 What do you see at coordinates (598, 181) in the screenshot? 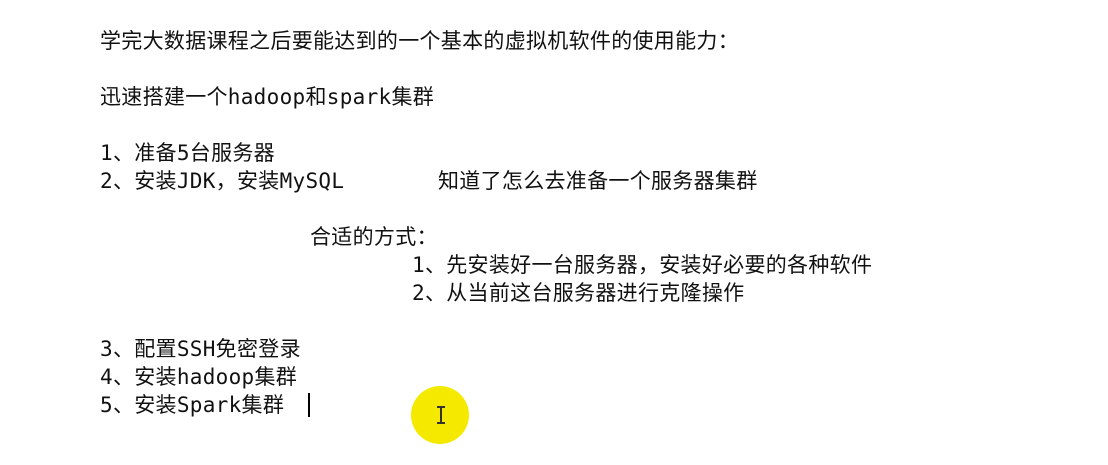
I see `side-note: 知道了怎么去准备一个服务器集群` at bounding box center [598, 181].